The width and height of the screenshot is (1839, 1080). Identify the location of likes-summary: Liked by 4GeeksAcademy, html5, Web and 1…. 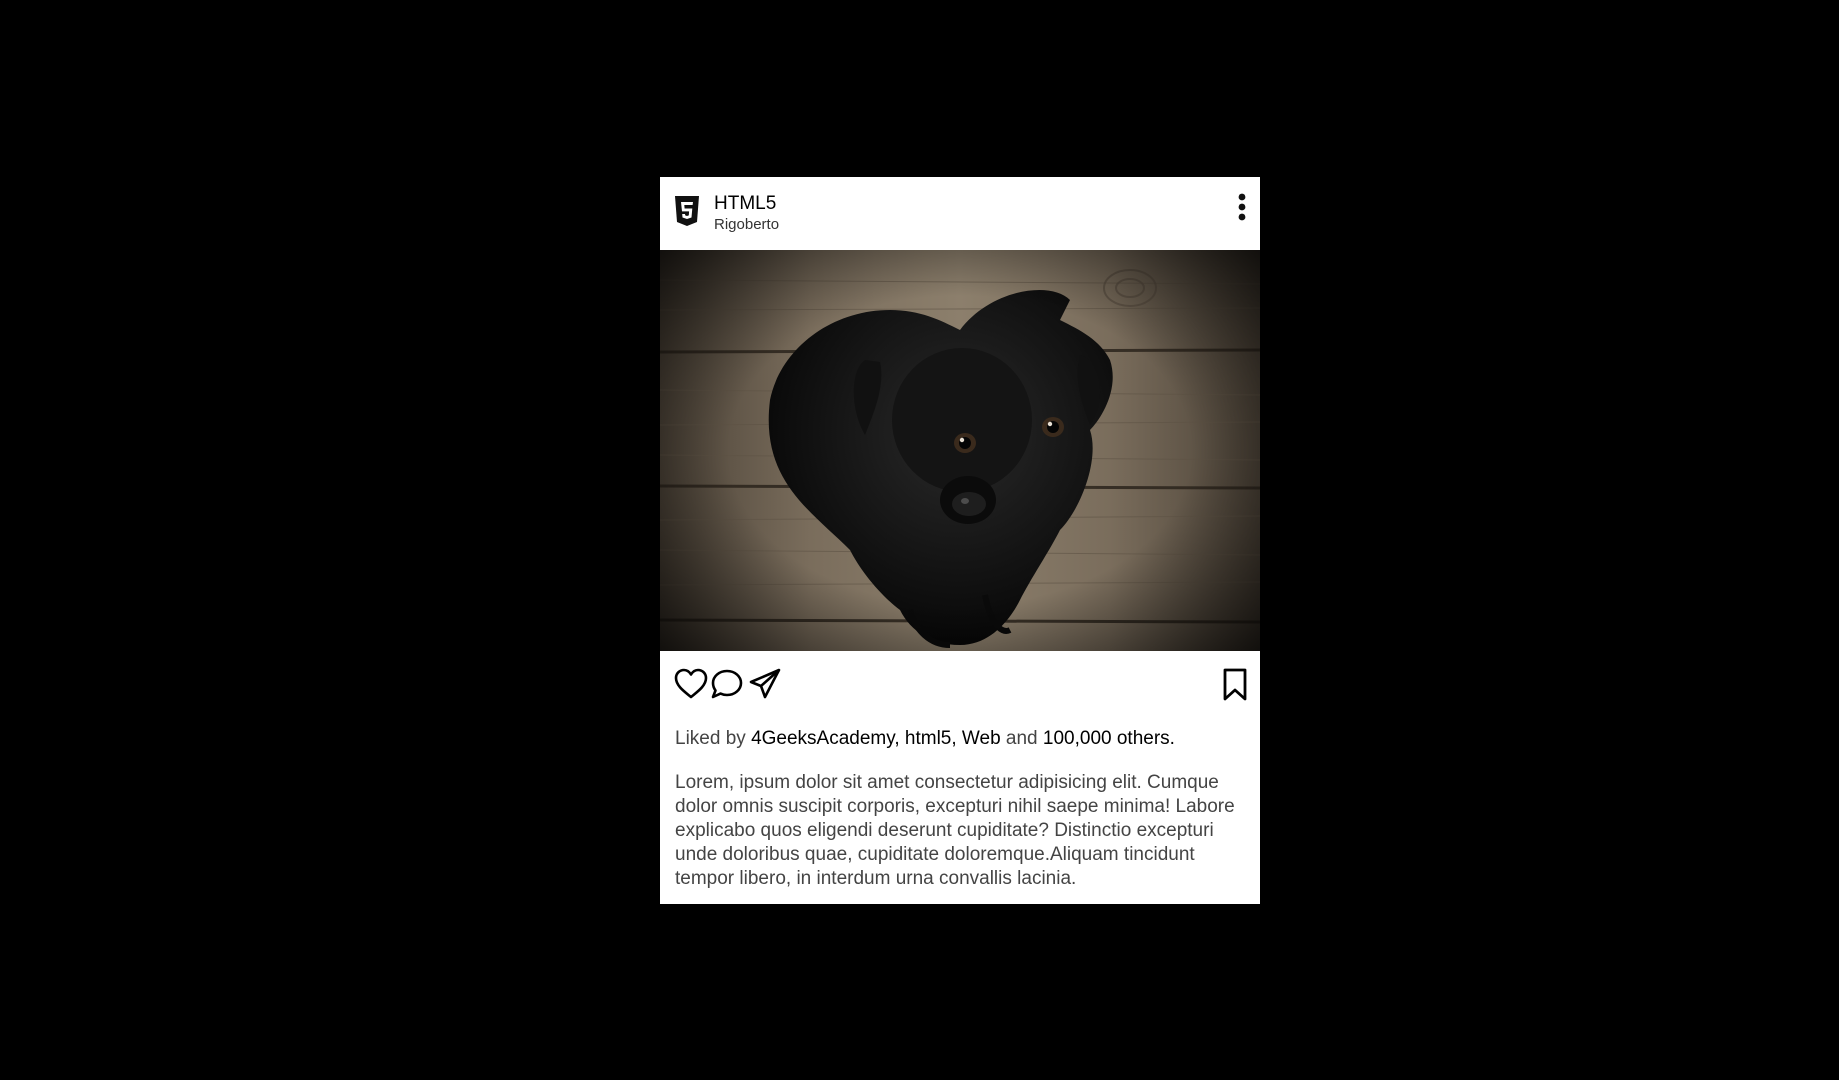
(925, 739).